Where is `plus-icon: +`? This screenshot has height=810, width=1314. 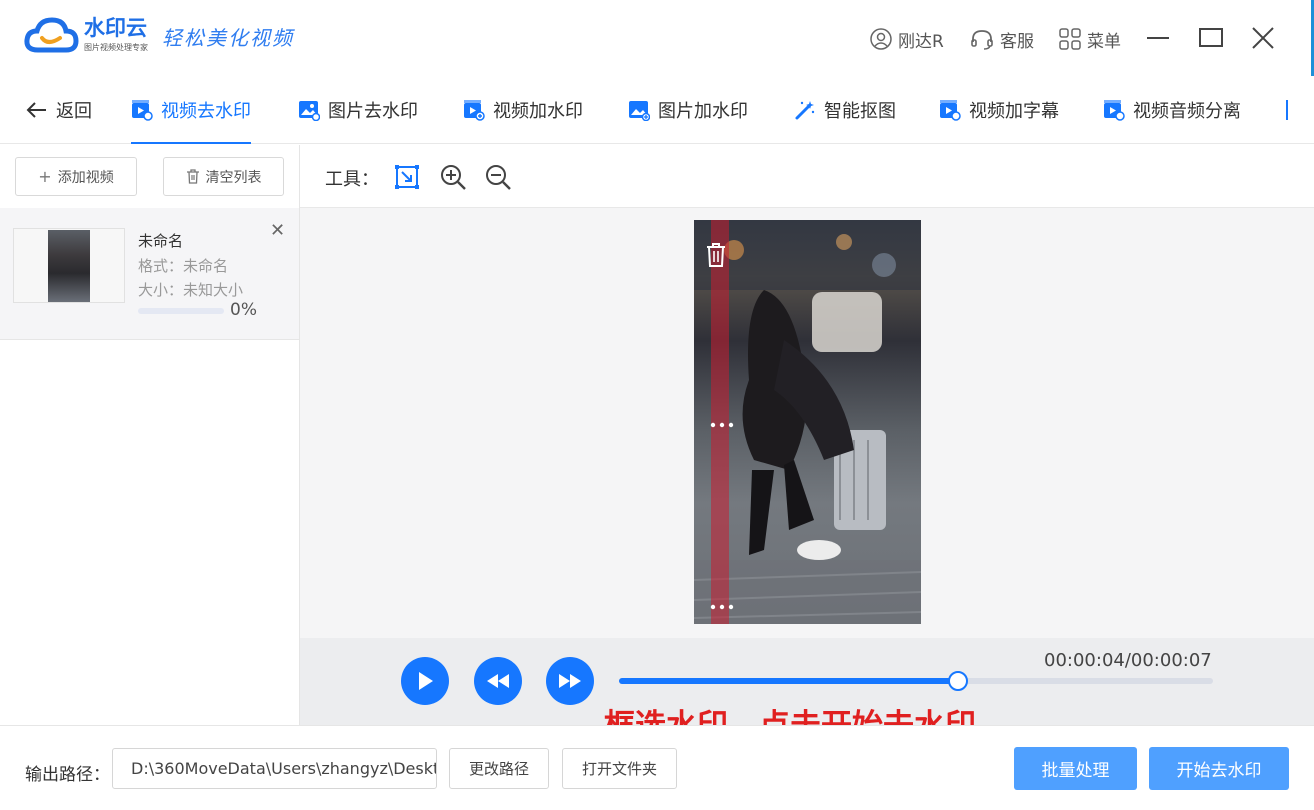 plus-icon: + is located at coordinates (45, 176).